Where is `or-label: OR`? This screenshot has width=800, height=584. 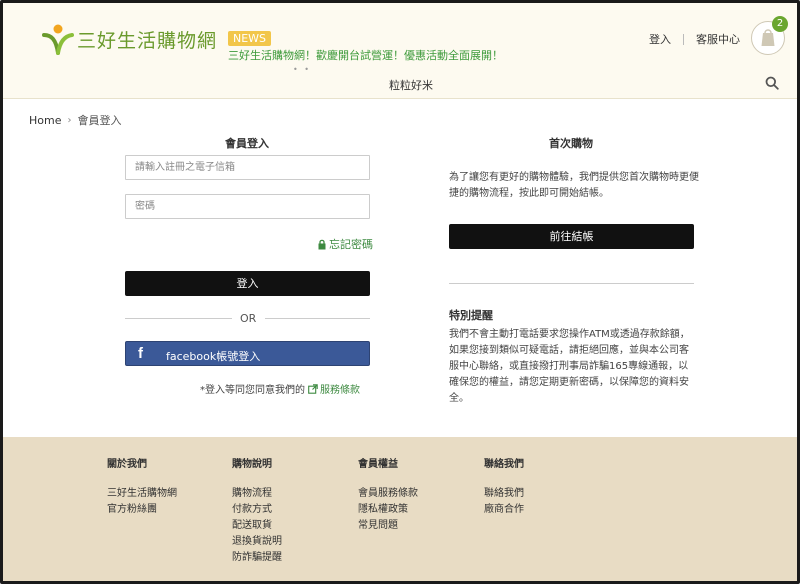
or-label: OR is located at coordinates (248, 318).